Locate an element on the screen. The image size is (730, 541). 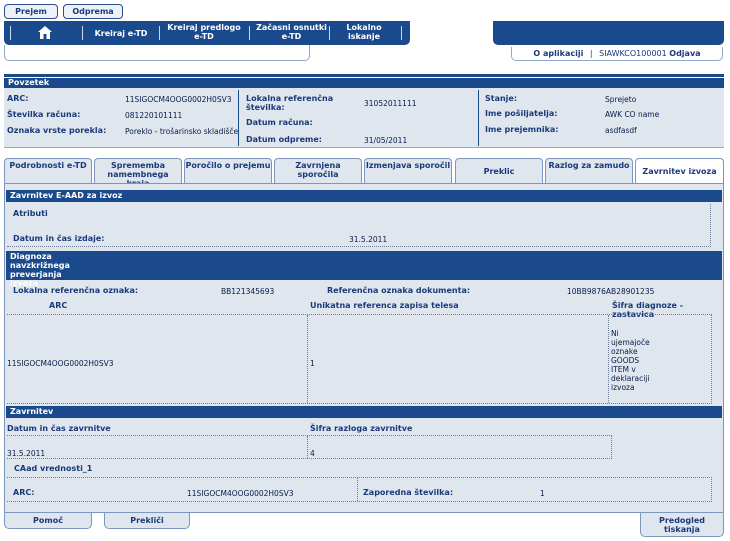
sifra-razloga-label: Šifra razloga zavrnitve is located at coordinates (361, 428).